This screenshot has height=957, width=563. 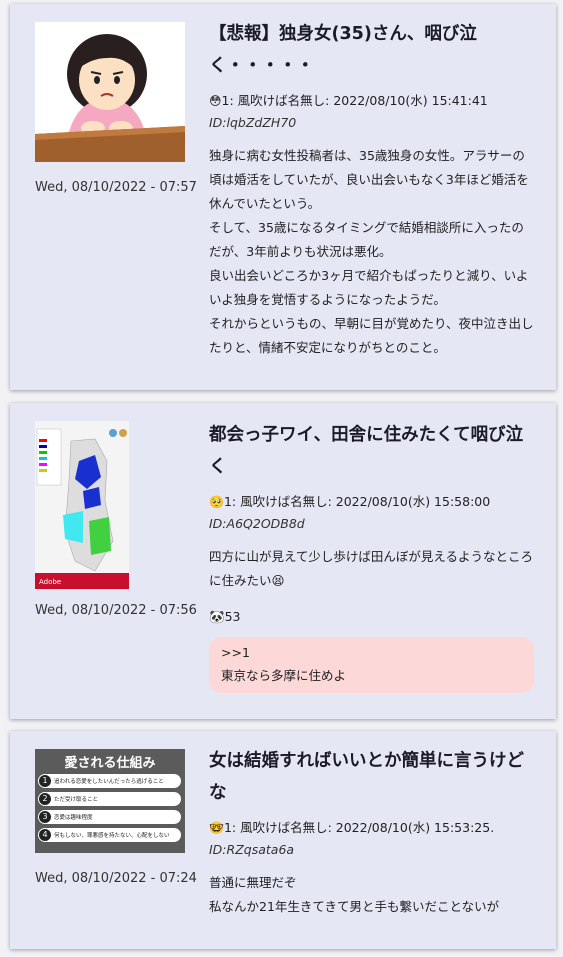 What do you see at coordinates (359, 827) in the screenshot?
I see `post-meta-line: 1: 風吹けば名無し: 2022/08/10(水) 15:53:25.` at bounding box center [359, 827].